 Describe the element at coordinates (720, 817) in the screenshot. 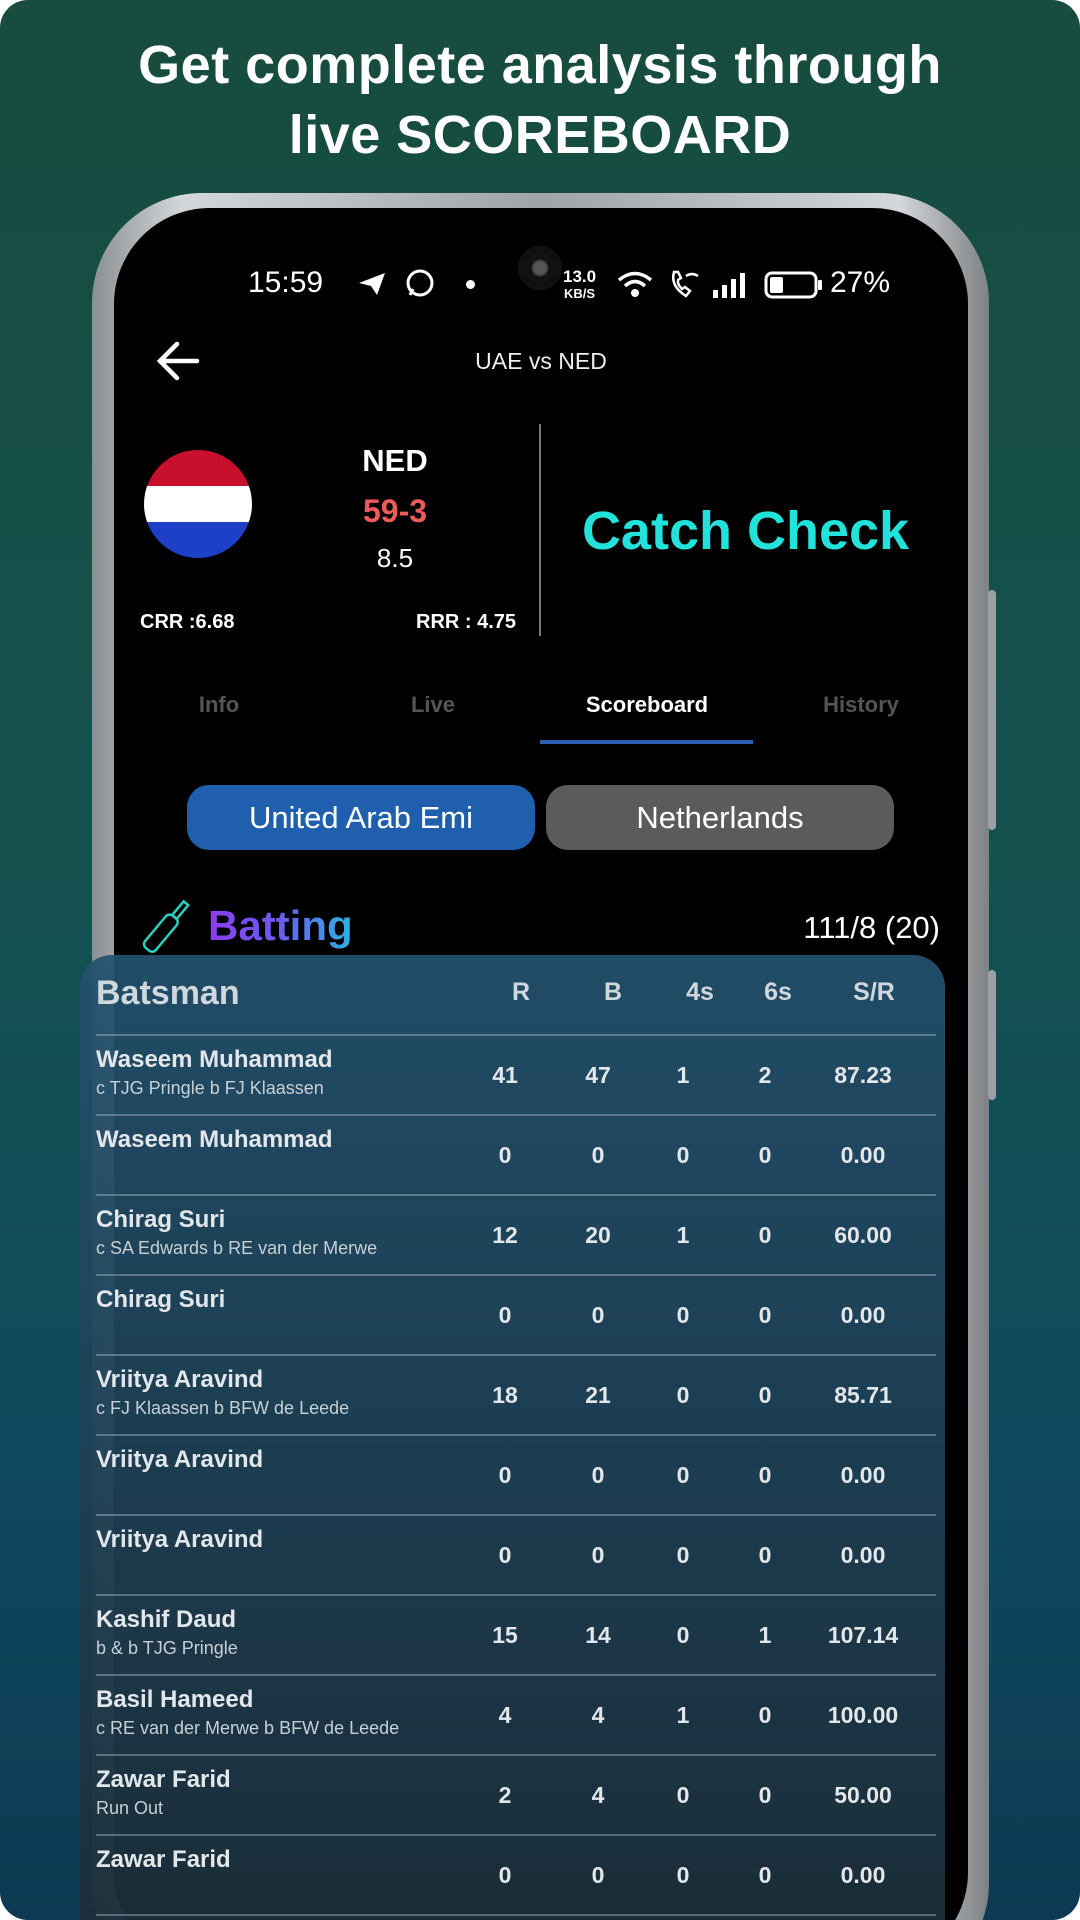

I see `team-button-netherlands: Netherlands` at that location.